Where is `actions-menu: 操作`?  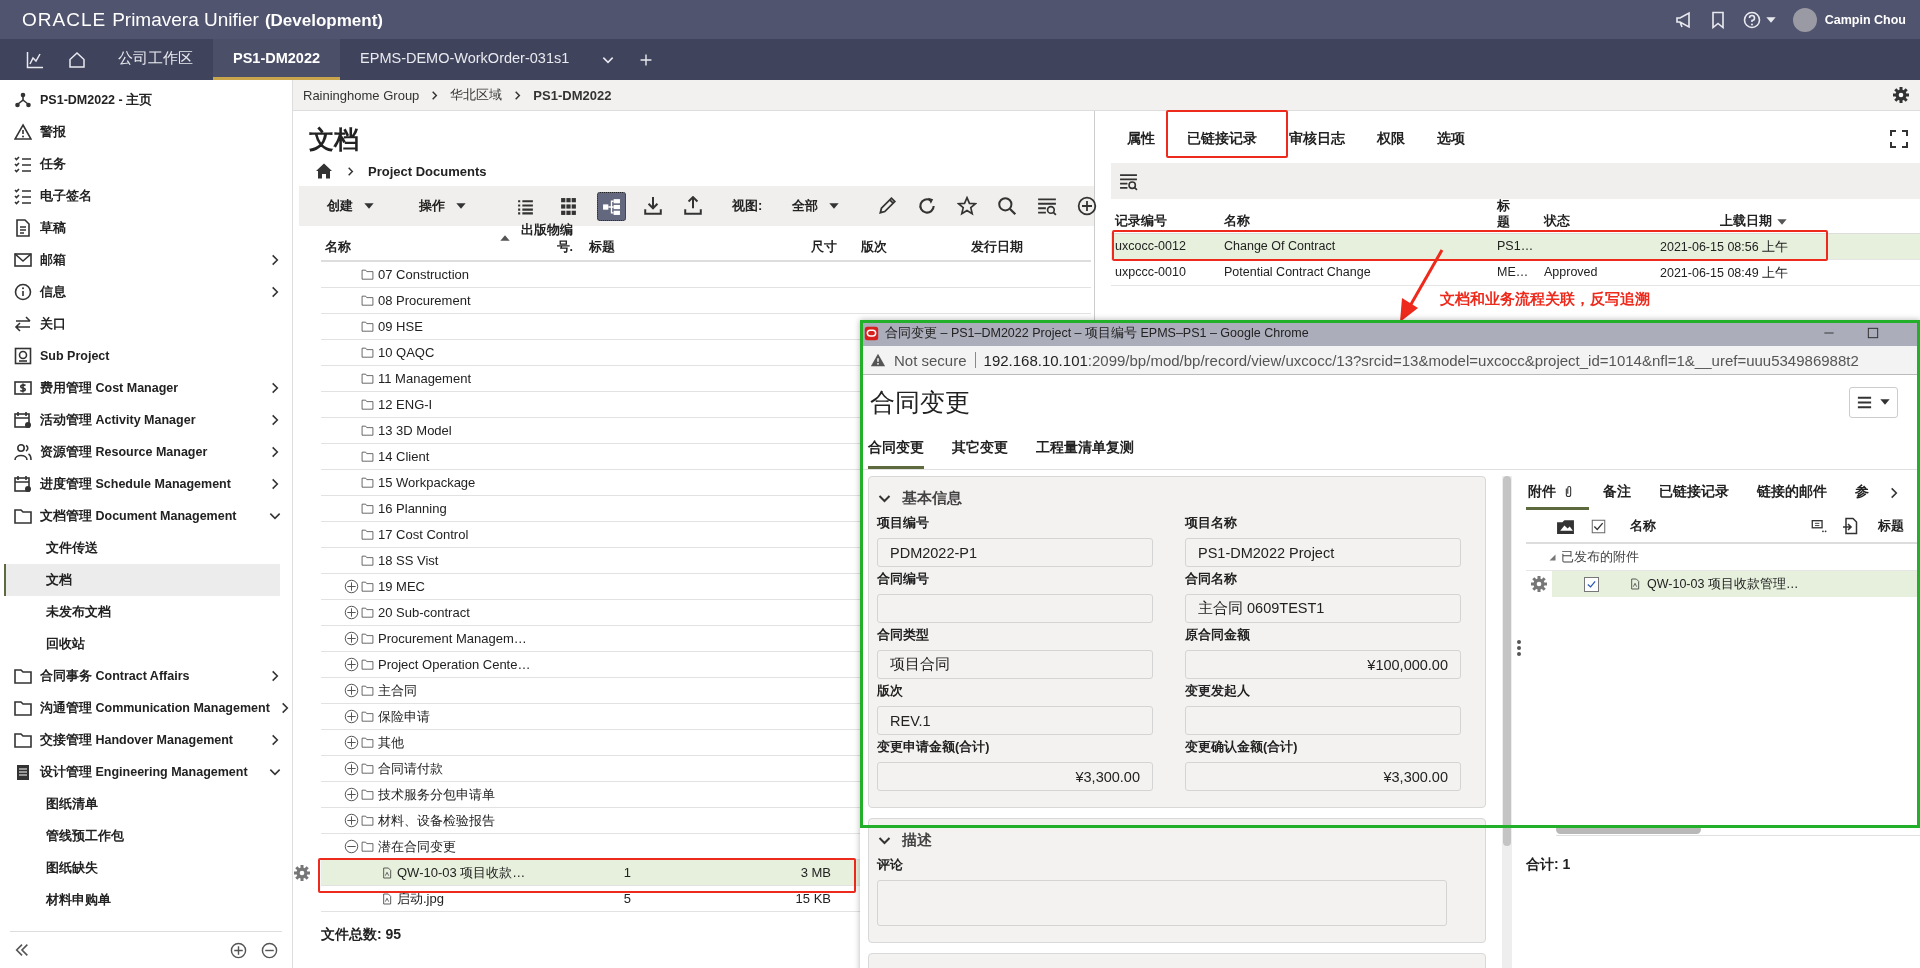 actions-menu: 操作 is located at coordinates (443, 206).